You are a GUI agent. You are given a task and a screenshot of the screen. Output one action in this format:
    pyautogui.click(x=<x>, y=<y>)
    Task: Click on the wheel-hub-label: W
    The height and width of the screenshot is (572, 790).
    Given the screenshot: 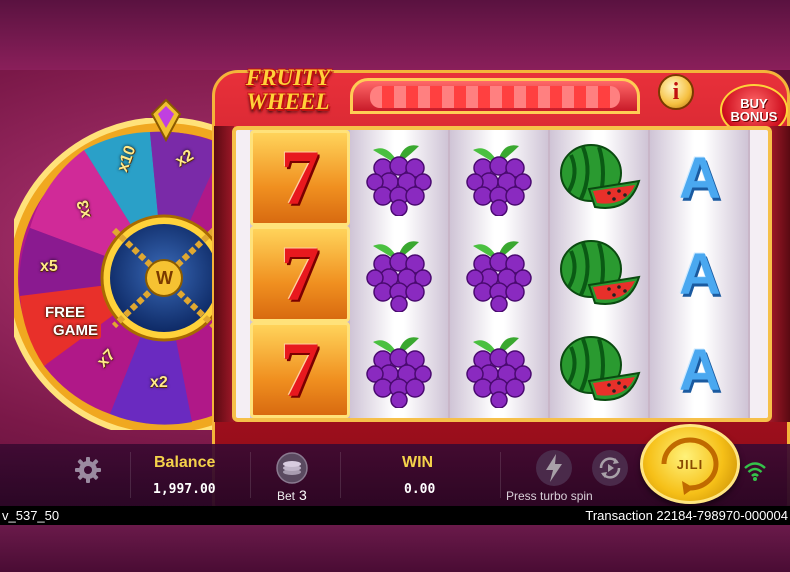 What is the action you would take?
    pyautogui.click(x=164, y=278)
    